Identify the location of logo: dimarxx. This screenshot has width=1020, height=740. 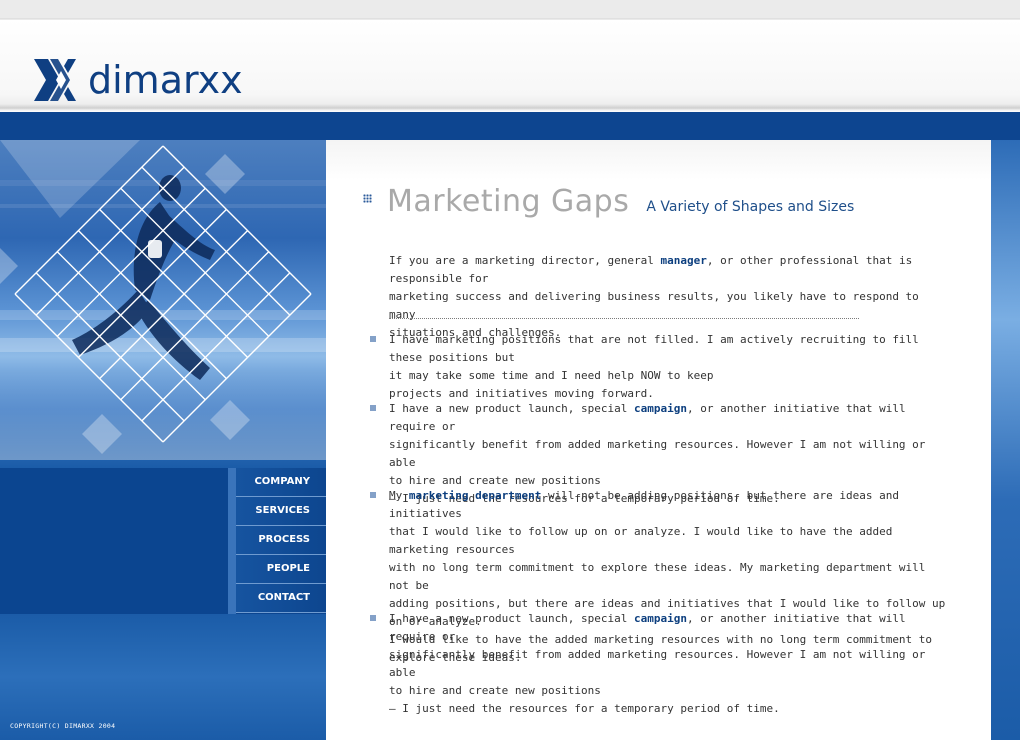
(138, 80).